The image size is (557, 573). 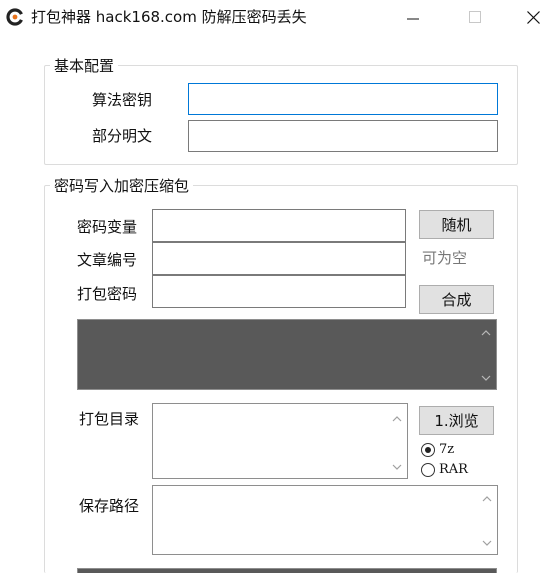 I want to click on pack-dir-label: 打包目录, so click(x=109, y=419).